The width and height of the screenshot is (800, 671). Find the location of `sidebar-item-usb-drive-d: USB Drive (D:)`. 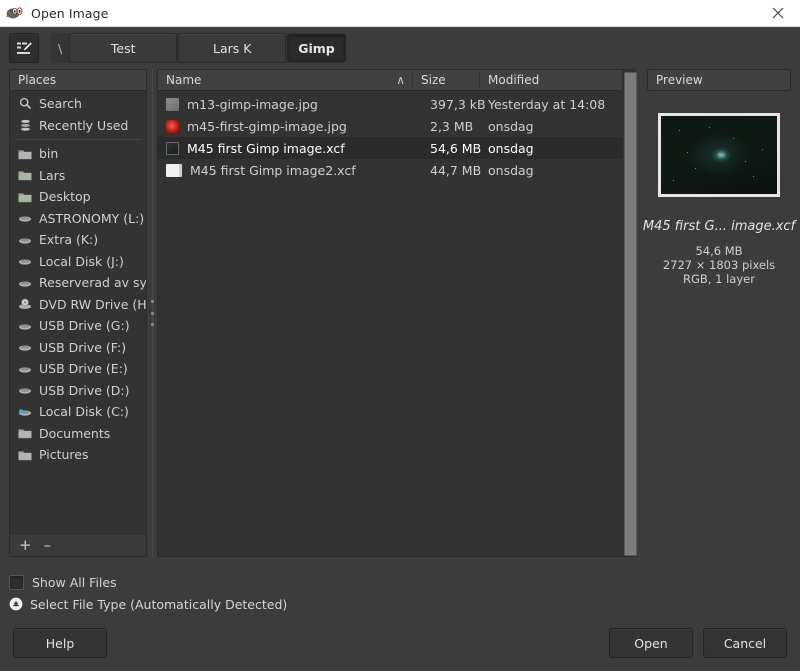

sidebar-item-usb-drive-d: USB Drive (D:) is located at coordinates (78, 391).